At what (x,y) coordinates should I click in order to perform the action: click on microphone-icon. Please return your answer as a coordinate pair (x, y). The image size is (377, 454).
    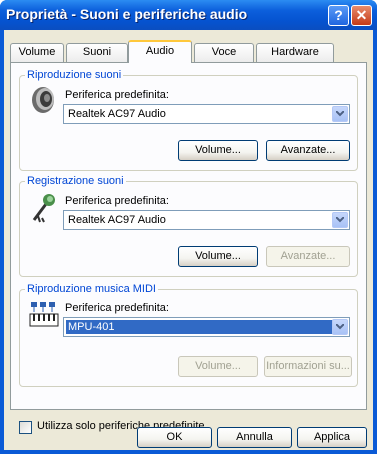
    Looking at the image, I should click on (43, 208).